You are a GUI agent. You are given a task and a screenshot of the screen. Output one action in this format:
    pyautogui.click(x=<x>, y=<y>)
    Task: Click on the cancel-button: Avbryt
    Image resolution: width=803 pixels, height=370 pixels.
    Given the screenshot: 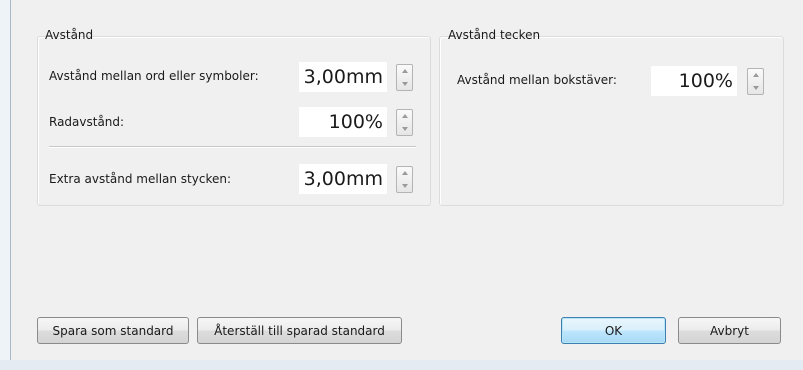 What is the action you would take?
    pyautogui.click(x=729, y=330)
    